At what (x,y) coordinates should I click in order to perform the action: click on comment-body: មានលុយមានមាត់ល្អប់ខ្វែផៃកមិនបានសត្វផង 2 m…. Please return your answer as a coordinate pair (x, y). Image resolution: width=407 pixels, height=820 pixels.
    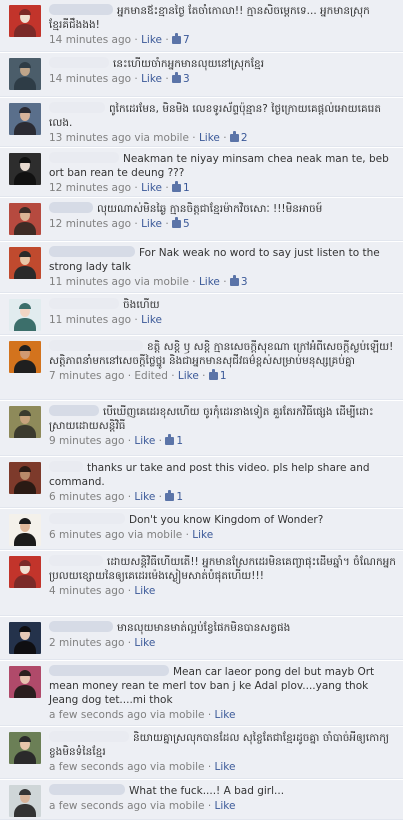
    Looking at the image, I should click on (223, 635).